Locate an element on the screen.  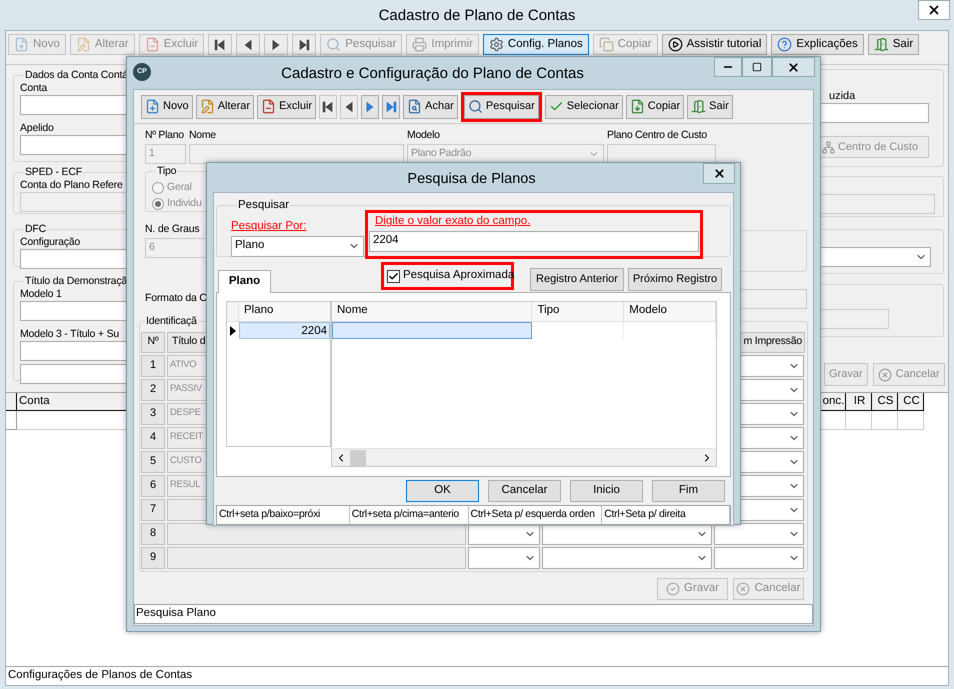
row-number: 5 is located at coordinates (153, 461).